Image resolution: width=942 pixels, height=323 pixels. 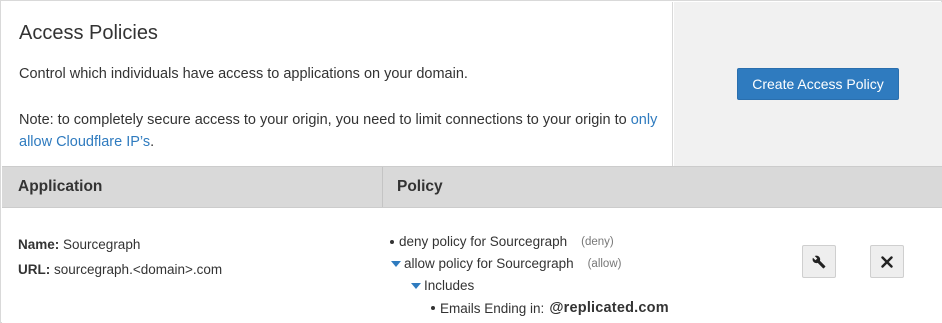 I want to click on policy-action-tag: (deny), so click(x=597, y=241).